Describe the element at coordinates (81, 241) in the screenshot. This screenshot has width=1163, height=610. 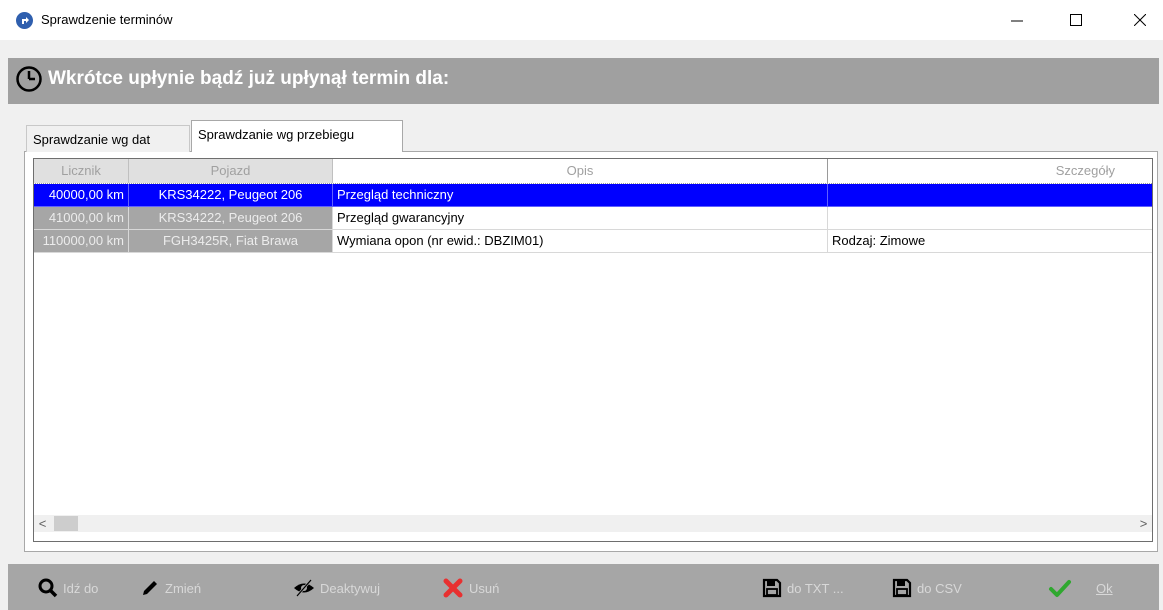
I see `cell-licznik: 110000,00 km` at that location.